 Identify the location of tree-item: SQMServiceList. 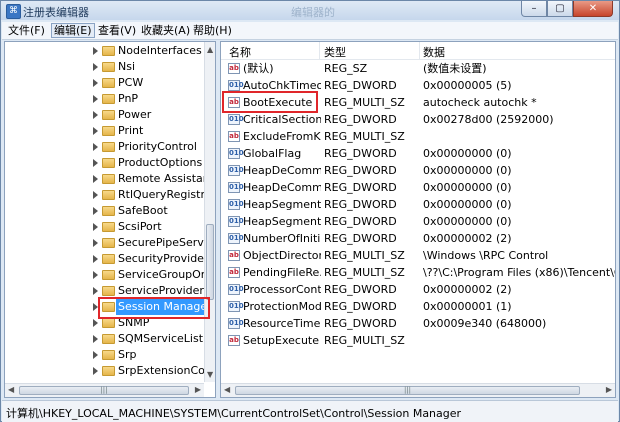
(105, 339).